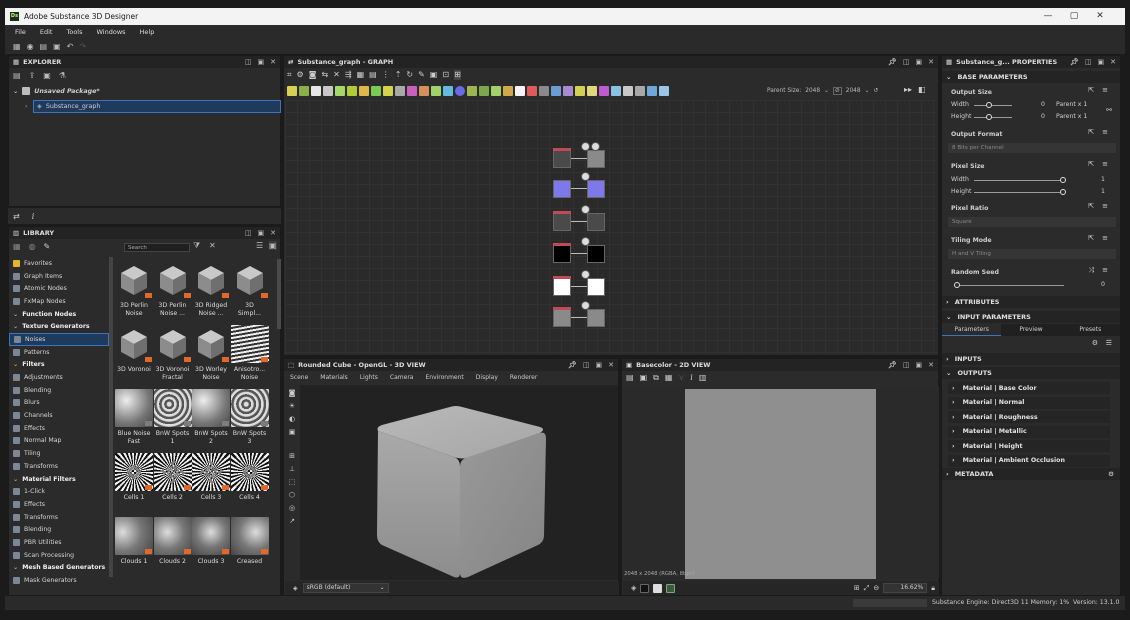  Describe the element at coordinates (348, 75) in the screenshot. I see `nodes-icon: ⇶` at that location.